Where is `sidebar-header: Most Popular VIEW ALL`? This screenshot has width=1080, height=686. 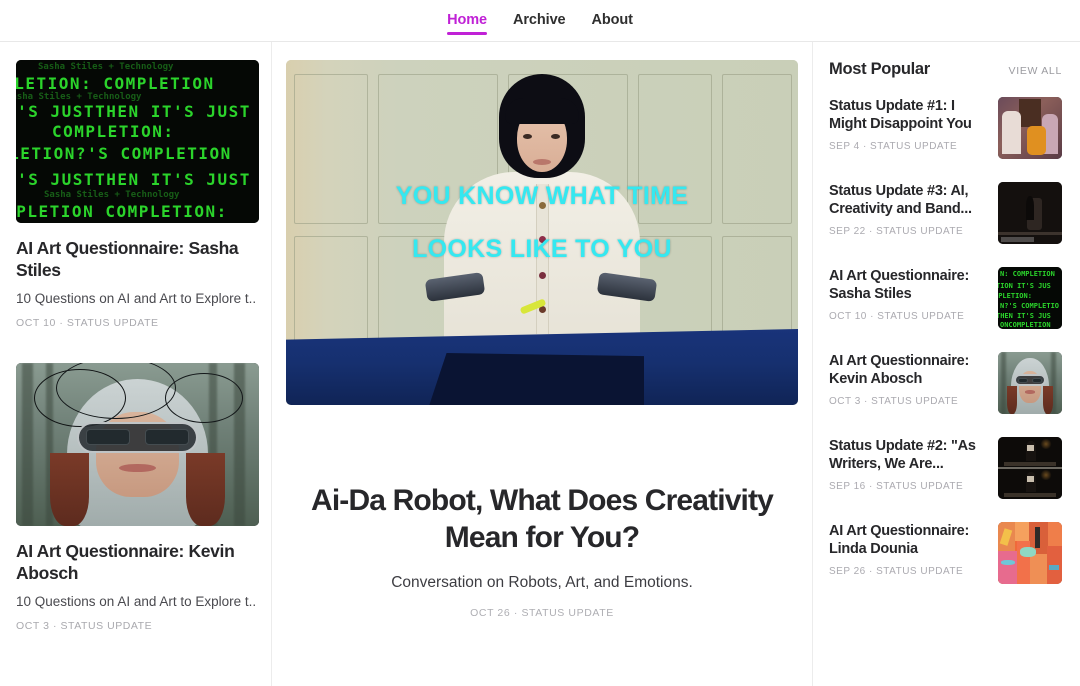 sidebar-header: Most Popular VIEW ALL is located at coordinates (954, 69).